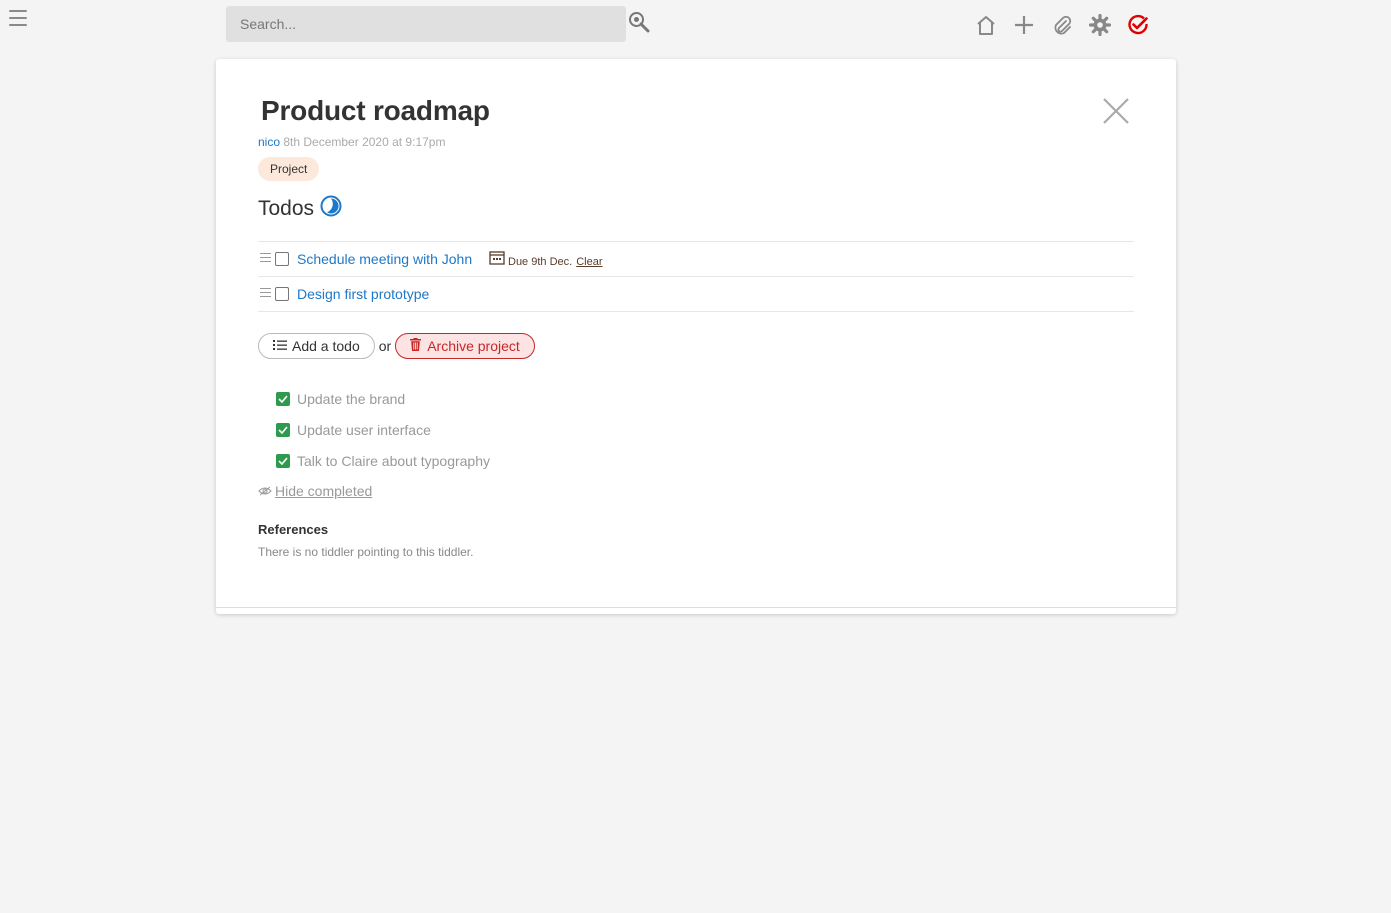 The height and width of the screenshot is (913, 1391). Describe the element at coordinates (696, 607) in the screenshot. I see `divider` at that location.